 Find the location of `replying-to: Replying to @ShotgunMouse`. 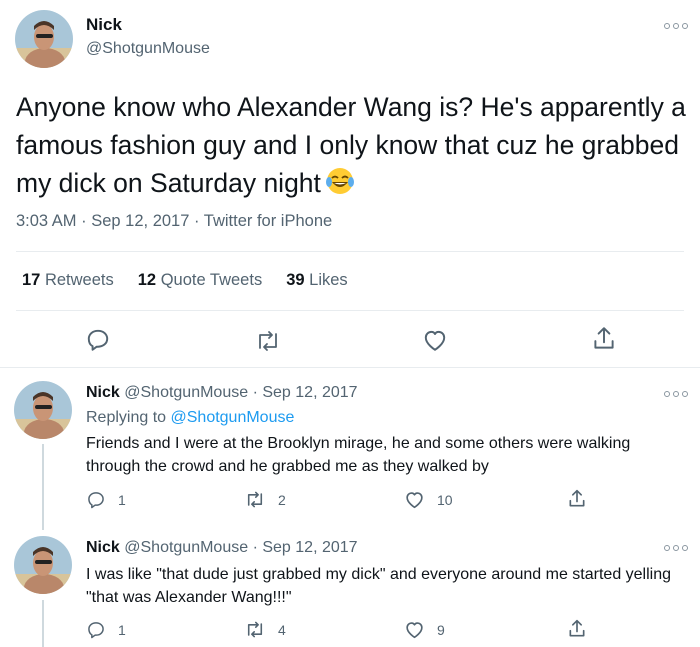

replying-to: Replying to @ShotgunMouse is located at coordinates (190, 418).